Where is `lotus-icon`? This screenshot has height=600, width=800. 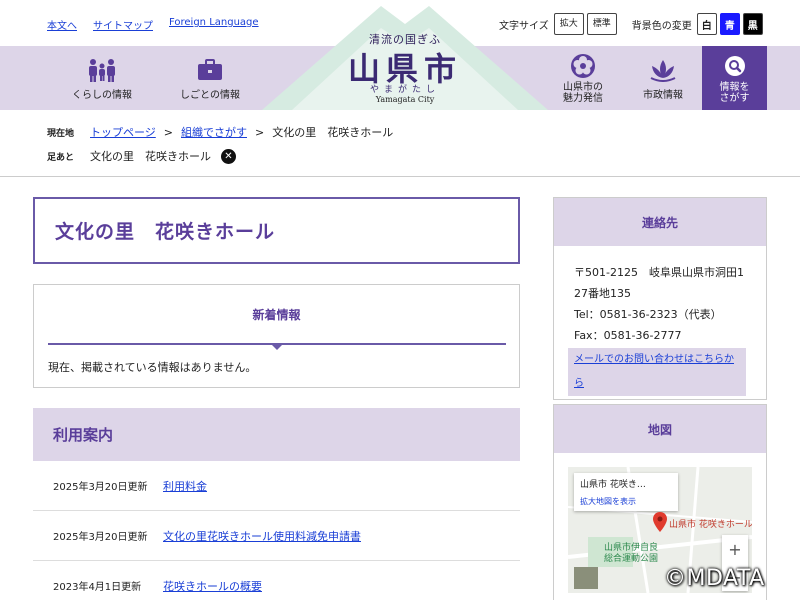 lotus-icon is located at coordinates (663, 70).